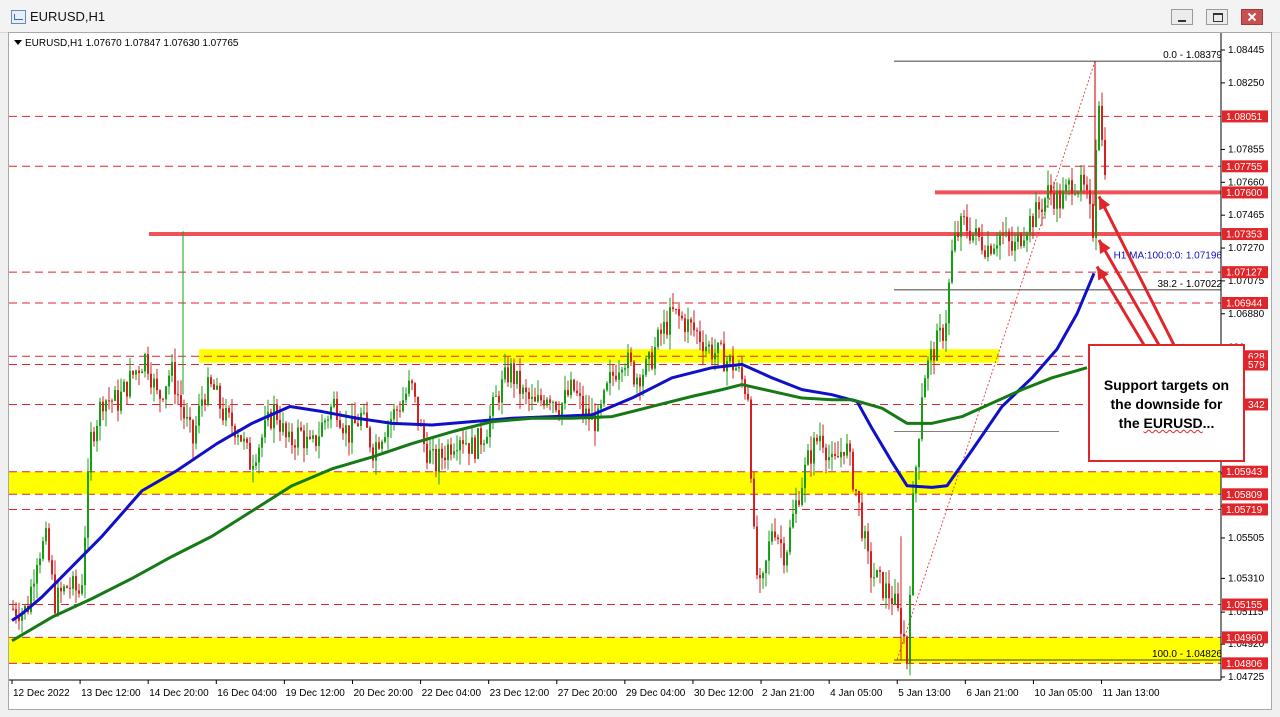 The image size is (1280, 717). Describe the element at coordinates (1246, 314) in the screenshot. I see `price-axis-label: 1.06880` at that location.